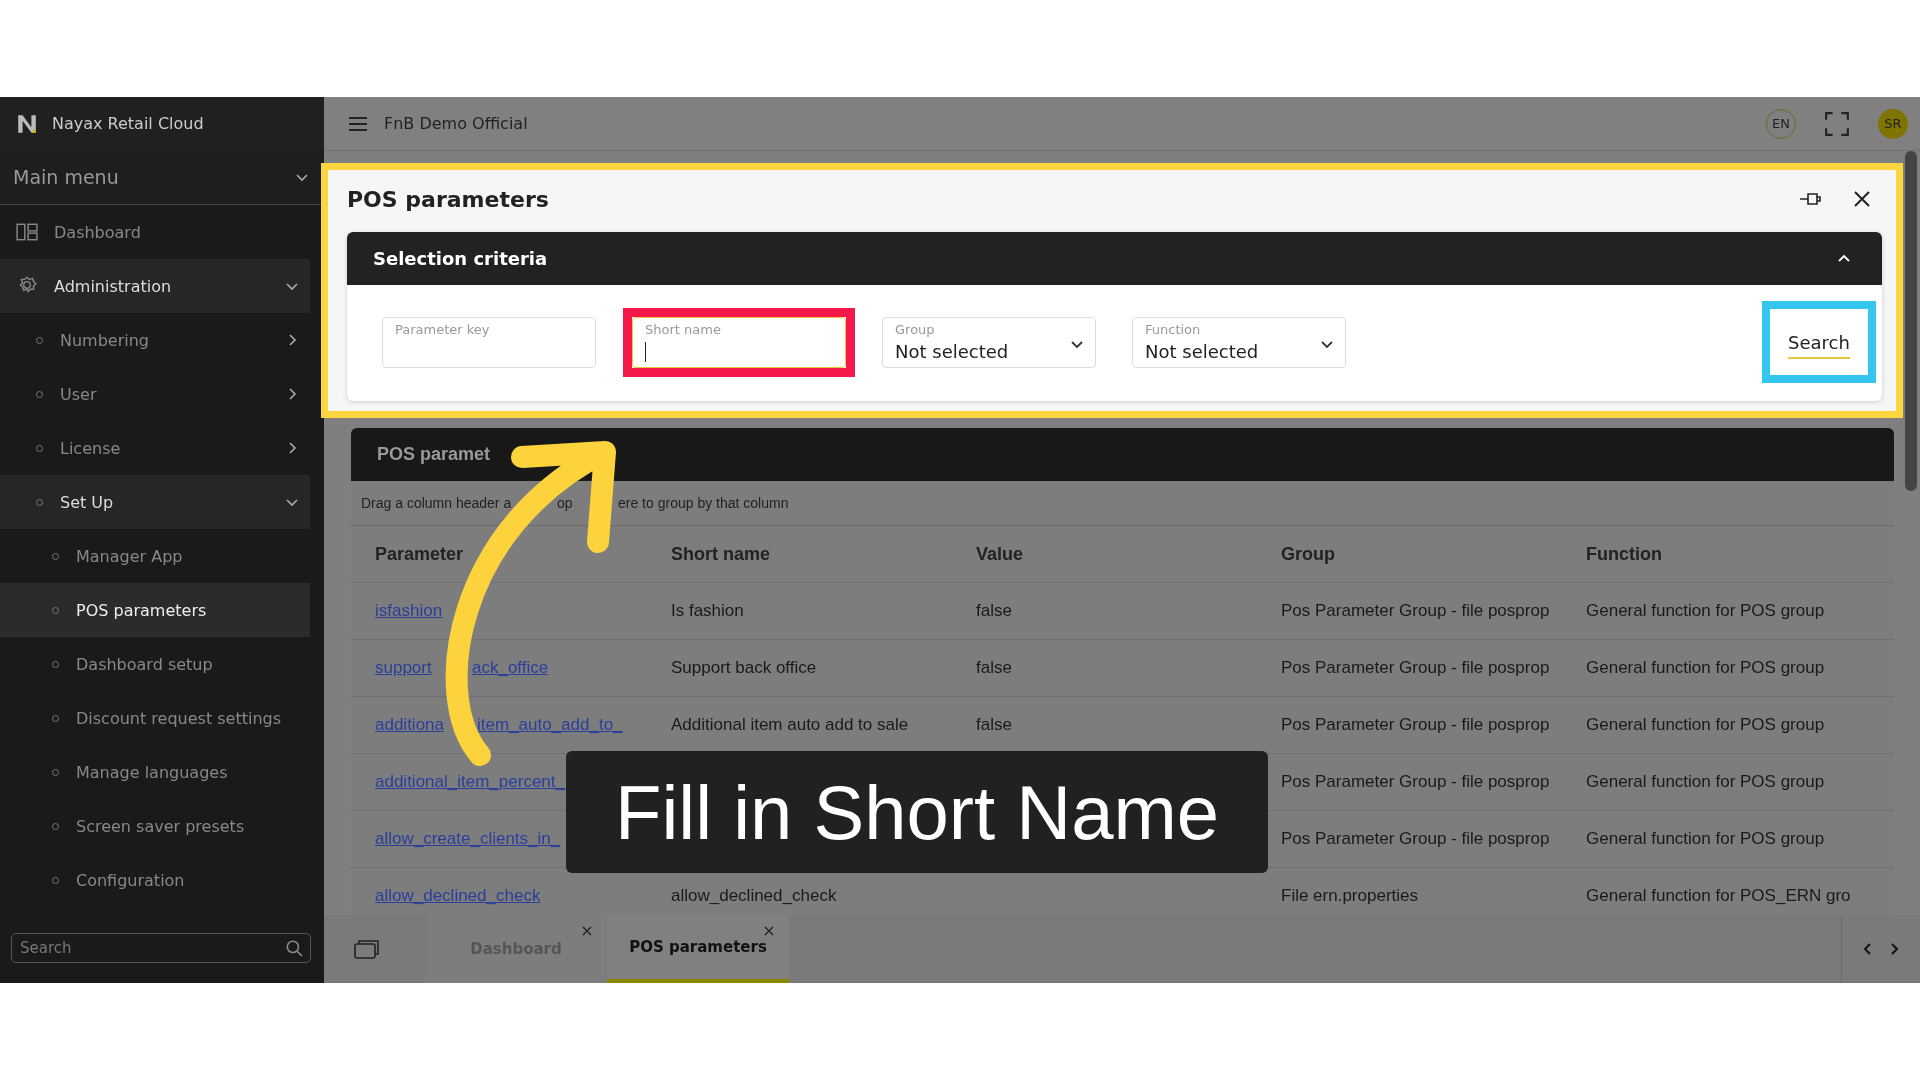 This screenshot has height=1080, width=1920. Describe the element at coordinates (456, 123) in the screenshot. I see `company-name: FnB Demo Official` at that location.